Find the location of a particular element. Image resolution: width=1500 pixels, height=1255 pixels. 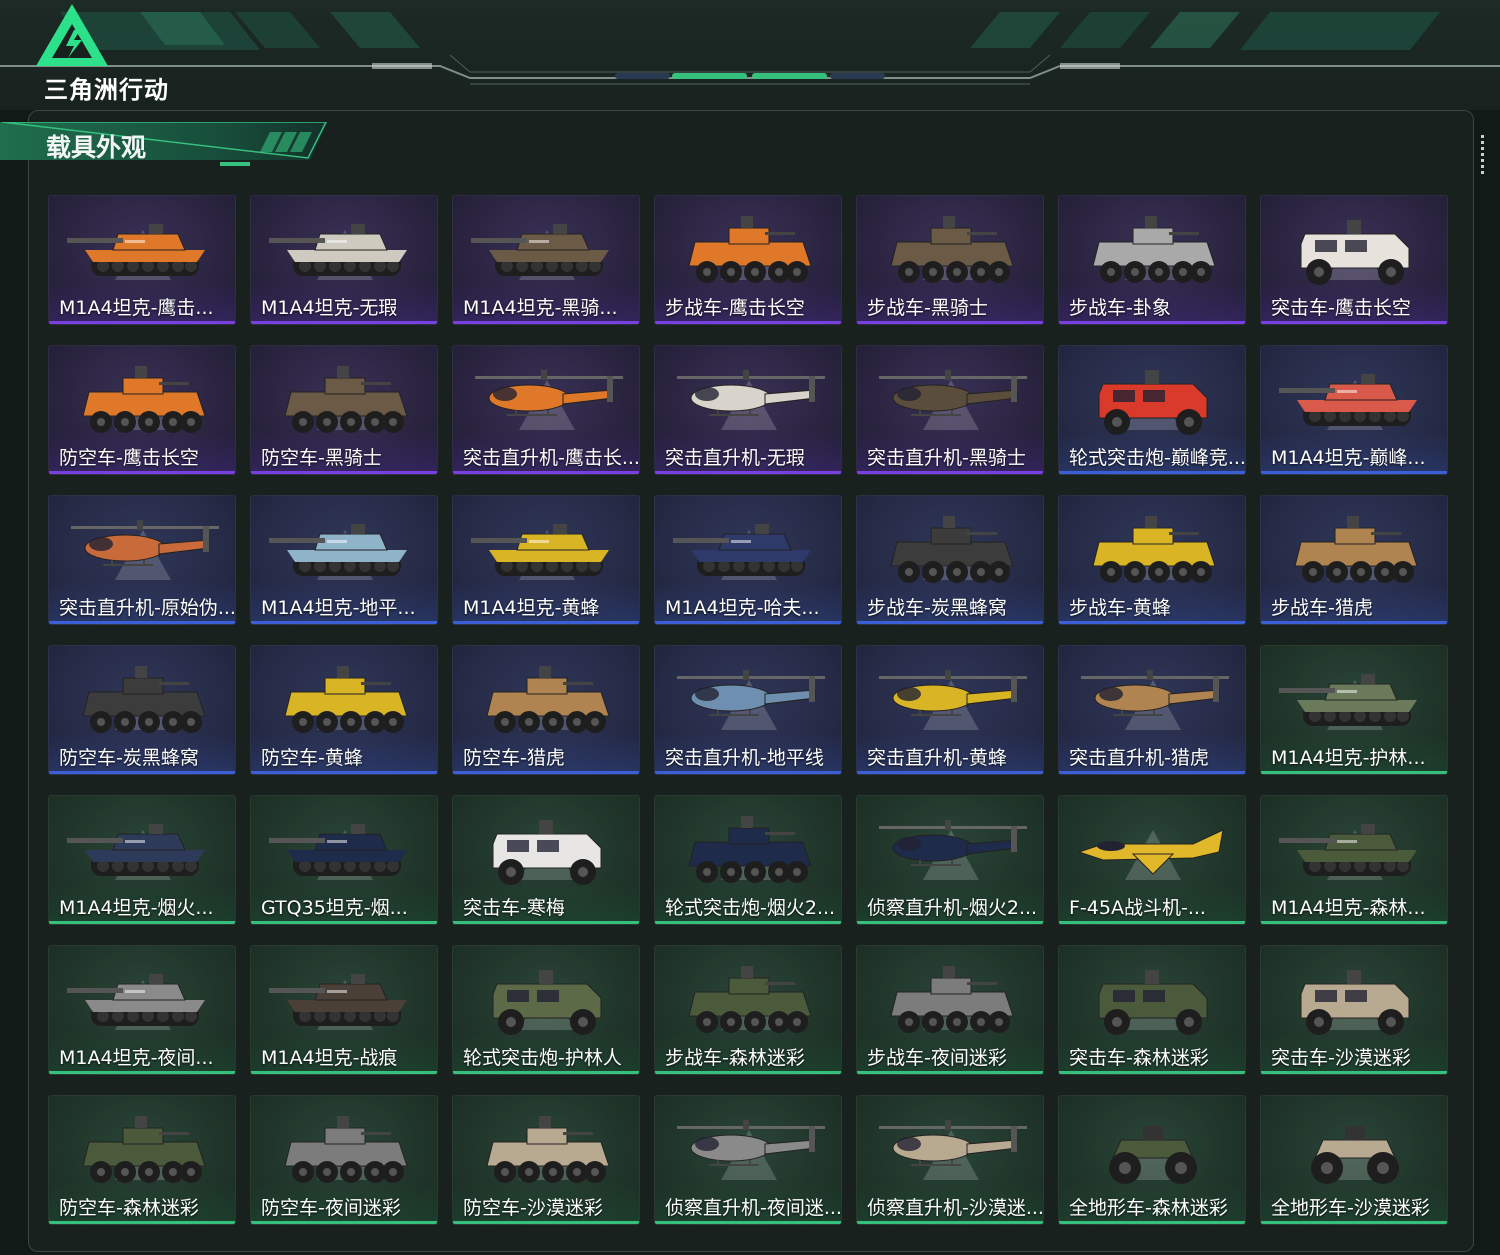

vehicle-skin-card: 防空车-猎虎 is located at coordinates (546, 710).